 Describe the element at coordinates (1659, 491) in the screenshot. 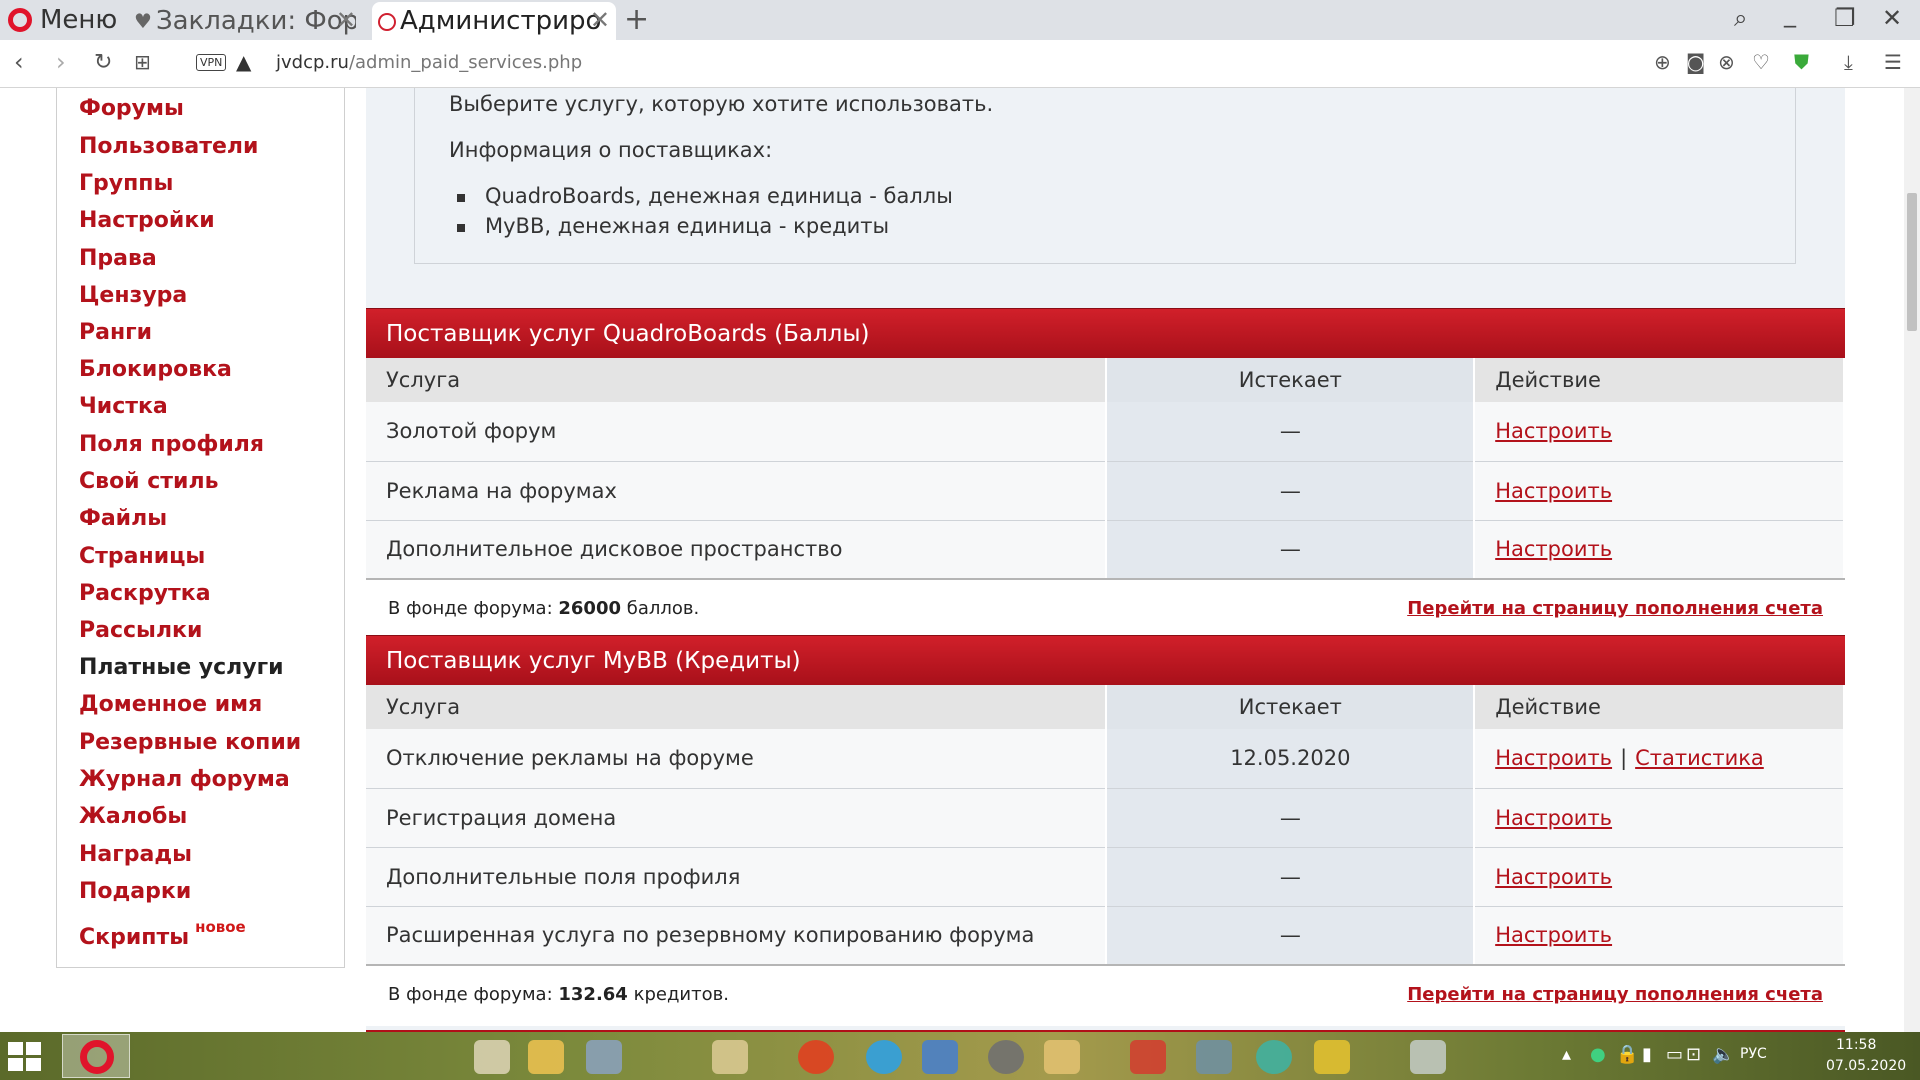

I see `action-cell: Настроить` at that location.